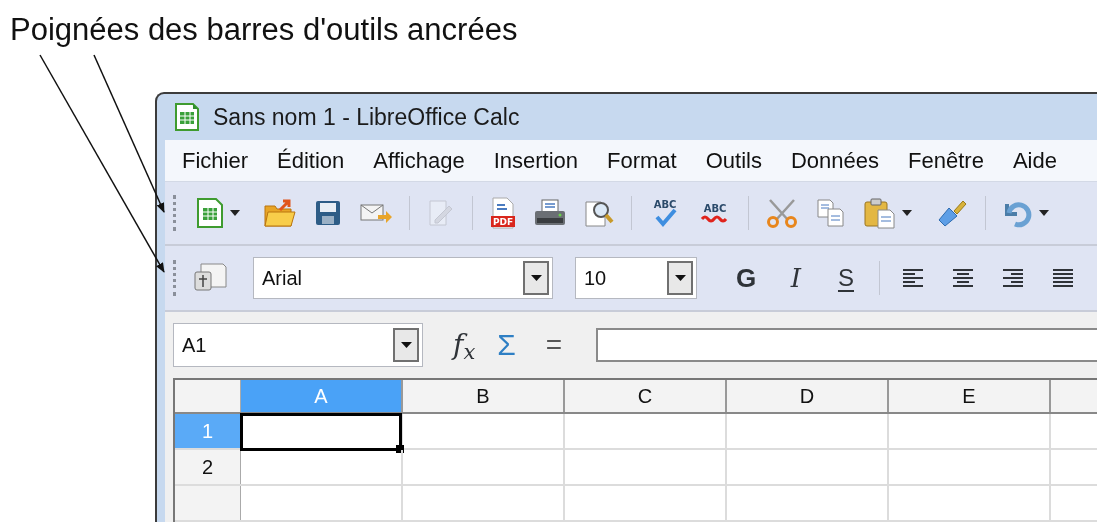  Describe the element at coordinates (831, 213) in the screenshot. I see `copy-icon` at that location.